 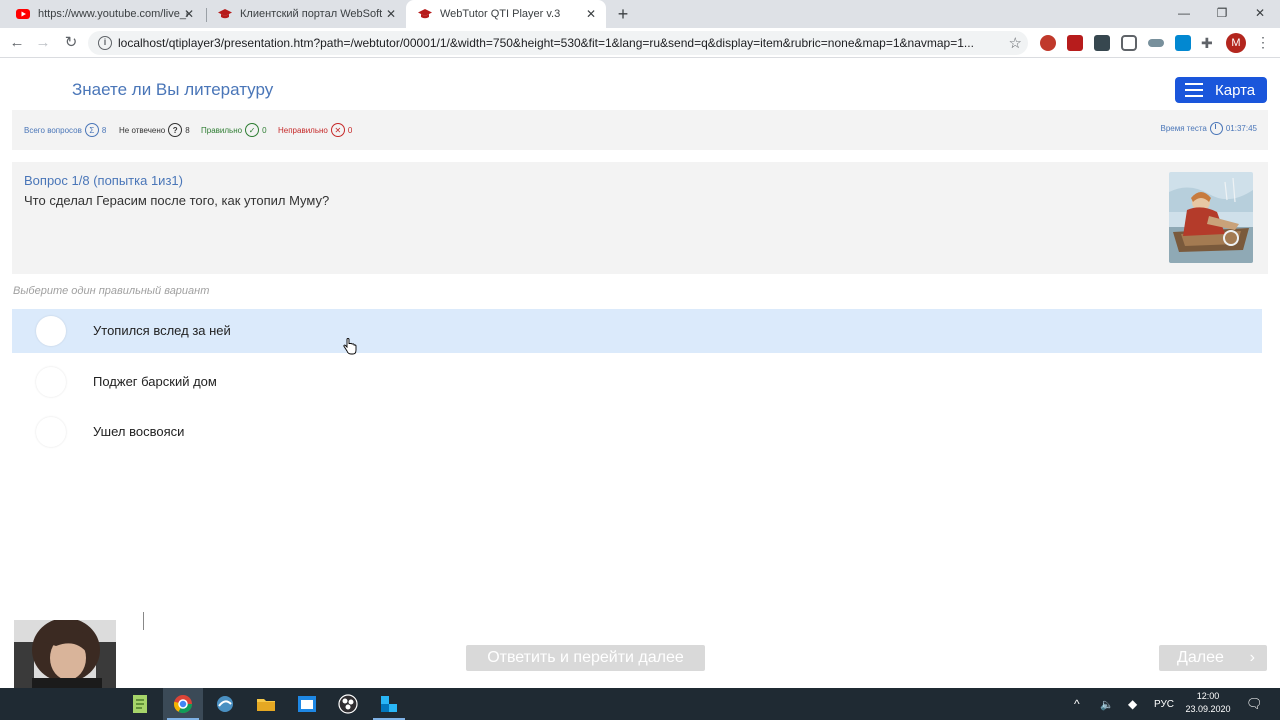 What do you see at coordinates (1208, 696) in the screenshot?
I see `clock-time: 12:00` at bounding box center [1208, 696].